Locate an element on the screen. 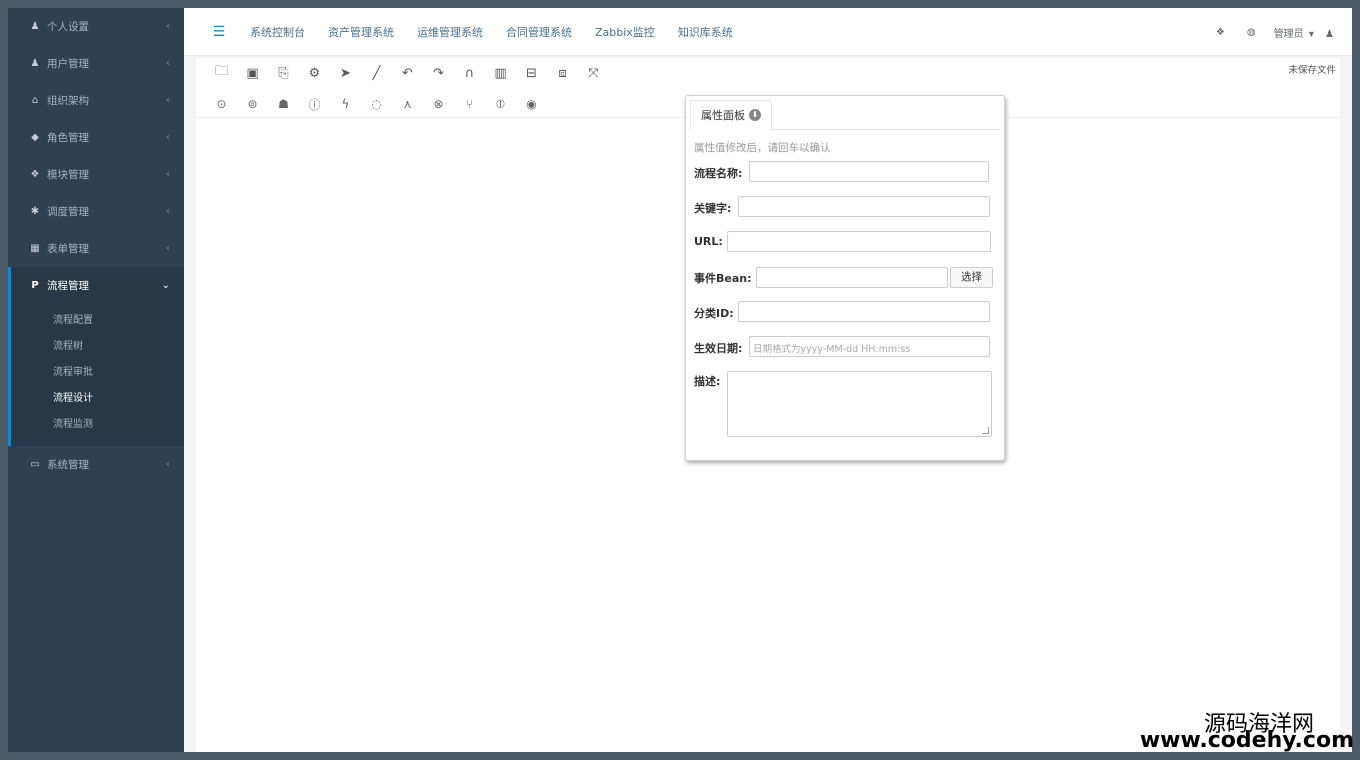 The height and width of the screenshot is (760, 1360). compress-icon: ⤧ is located at coordinates (593, 73).